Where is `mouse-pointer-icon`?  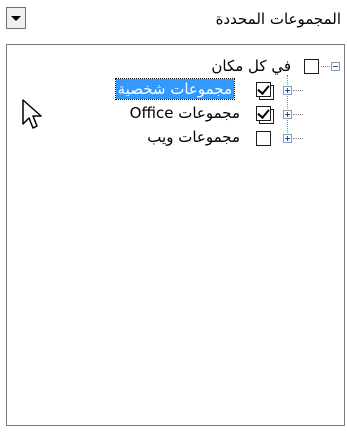 mouse-pointer-icon is located at coordinates (32, 114).